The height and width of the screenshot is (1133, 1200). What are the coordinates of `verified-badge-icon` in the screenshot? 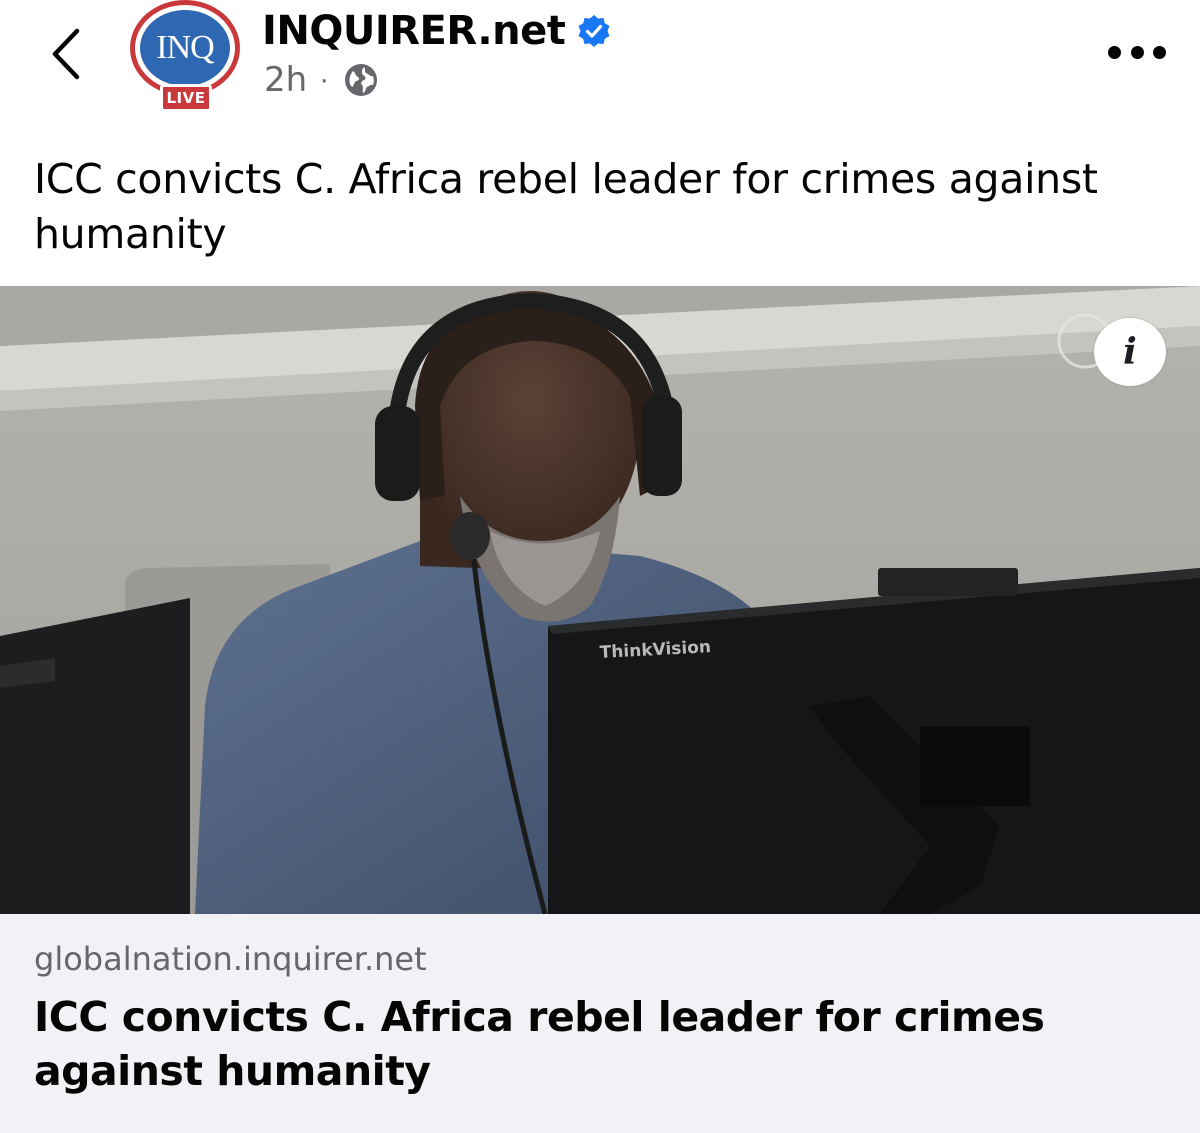 It's located at (594, 31).